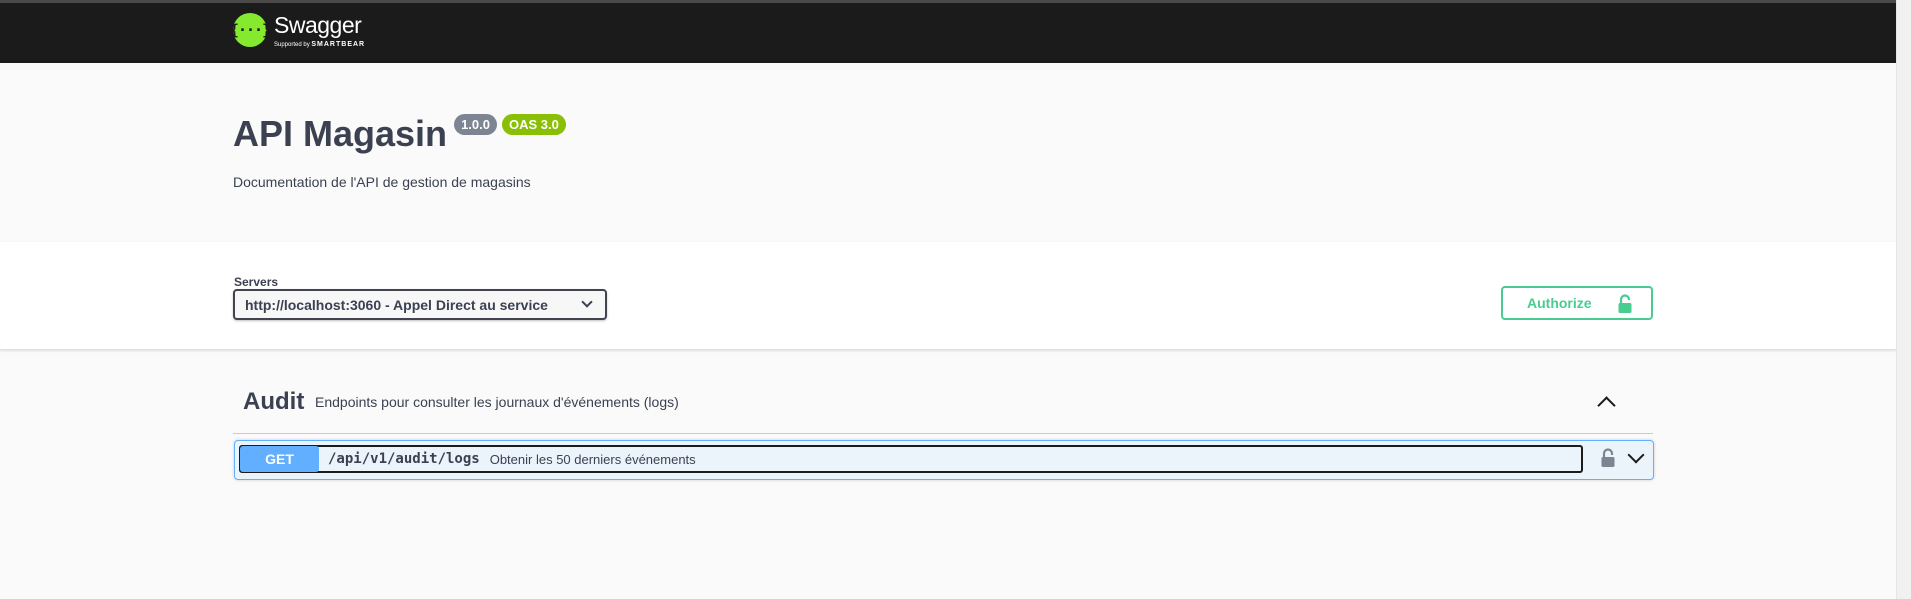 The width and height of the screenshot is (1911, 599). I want to click on operation-description: Obtenir les 50 derniers événements, so click(592, 459).